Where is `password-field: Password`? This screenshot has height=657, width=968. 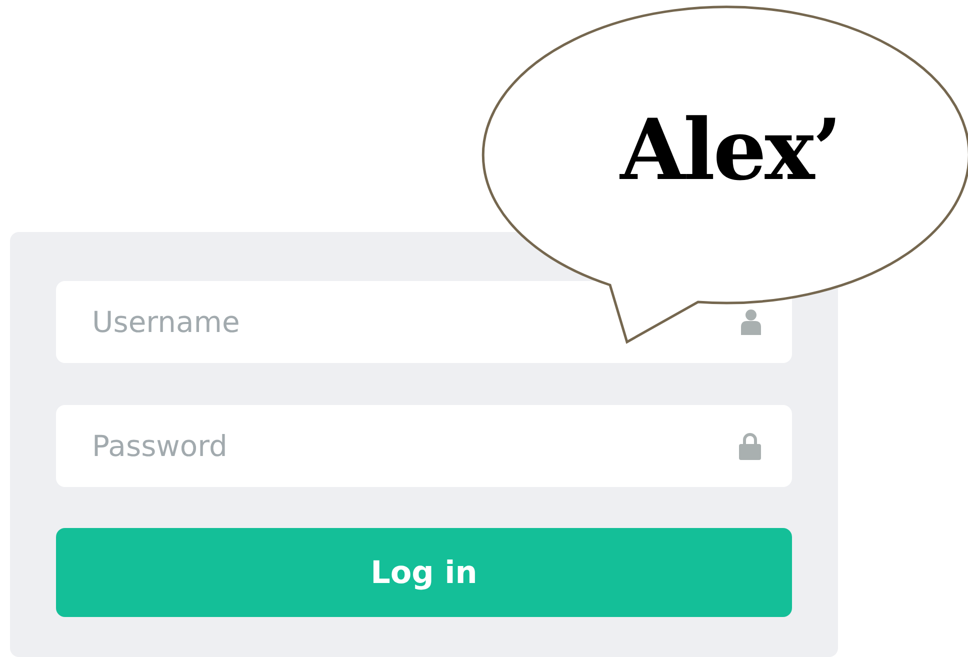
password-field: Password is located at coordinates (424, 446).